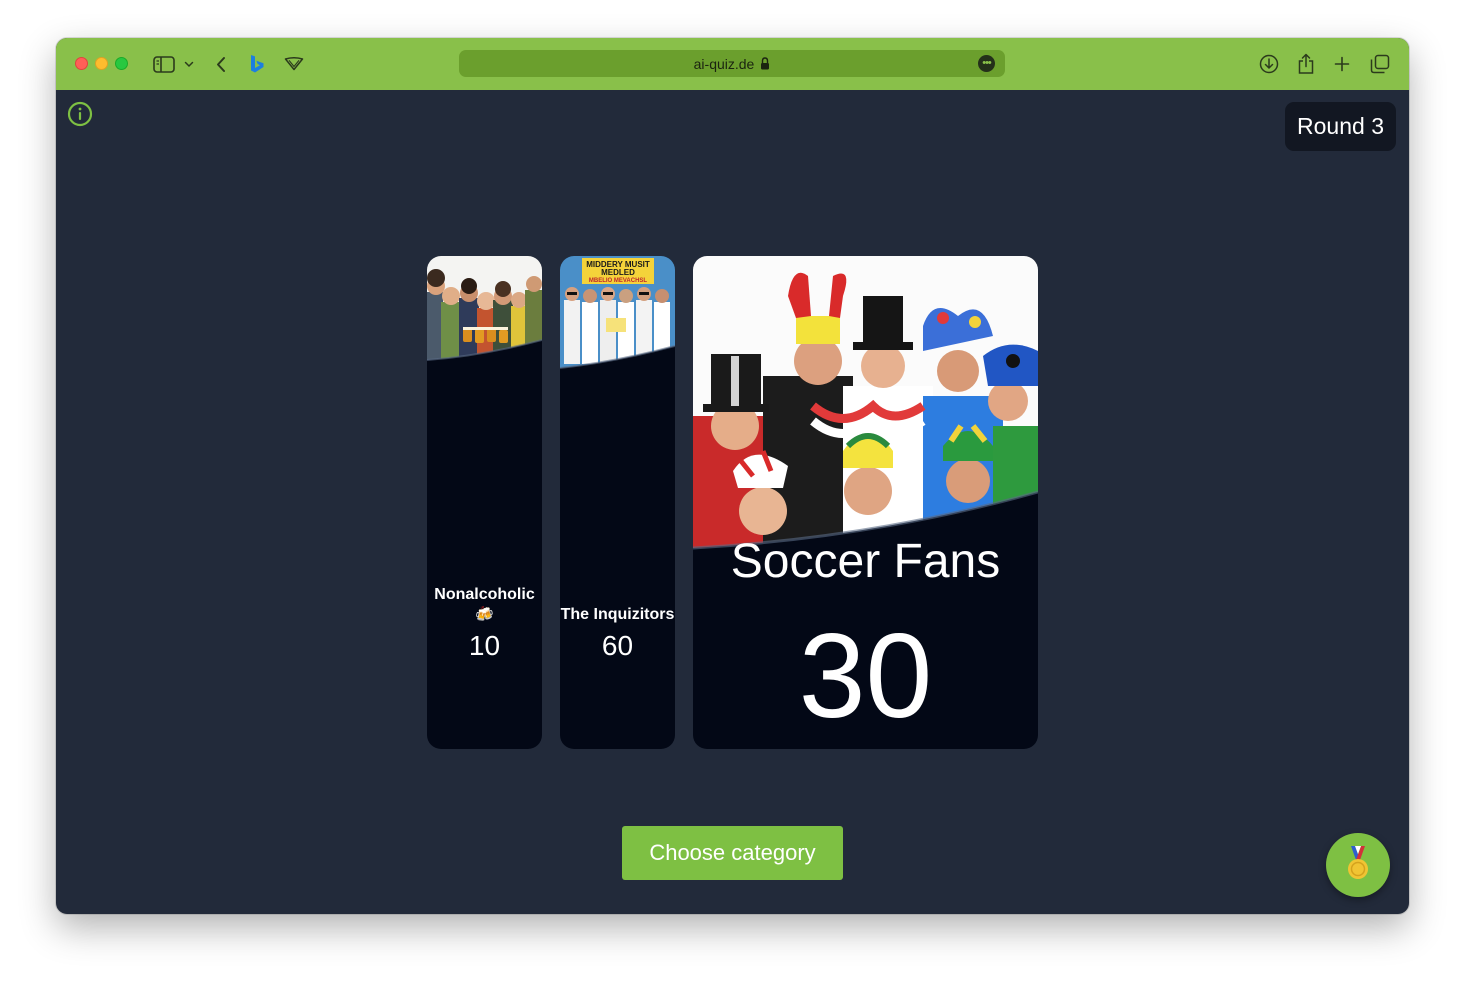 The image size is (1465, 989). I want to click on address-bar: ai-quiz.de •••, so click(732, 63).